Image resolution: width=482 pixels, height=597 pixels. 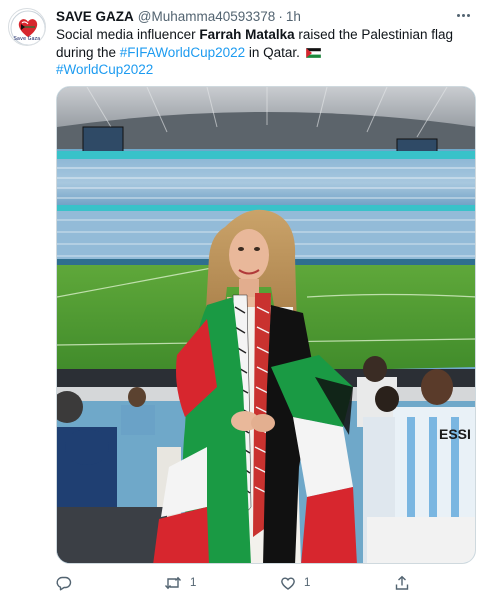 I want to click on tweet-text-part: Social media influencer, so click(x=128, y=34).